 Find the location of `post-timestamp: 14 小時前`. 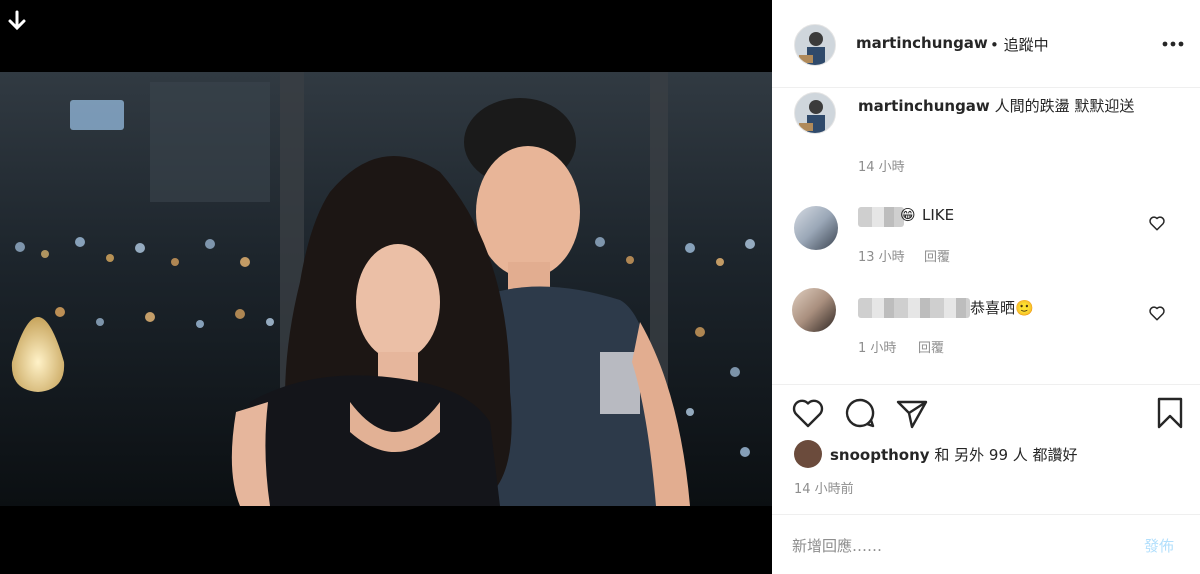

post-timestamp: 14 小時前 is located at coordinates (824, 489).